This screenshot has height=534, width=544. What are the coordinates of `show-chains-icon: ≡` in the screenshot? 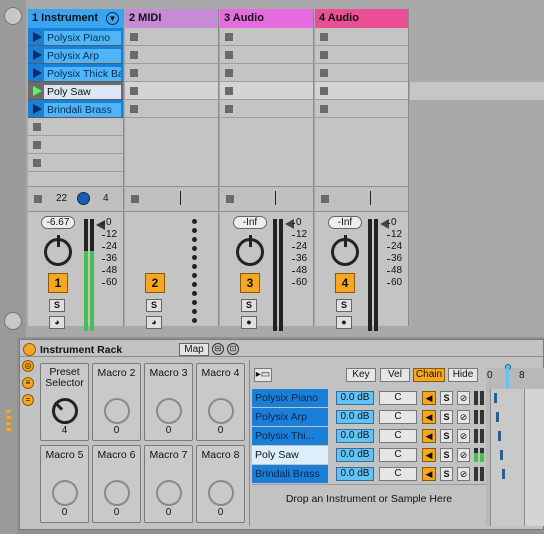 It's located at (28, 383).